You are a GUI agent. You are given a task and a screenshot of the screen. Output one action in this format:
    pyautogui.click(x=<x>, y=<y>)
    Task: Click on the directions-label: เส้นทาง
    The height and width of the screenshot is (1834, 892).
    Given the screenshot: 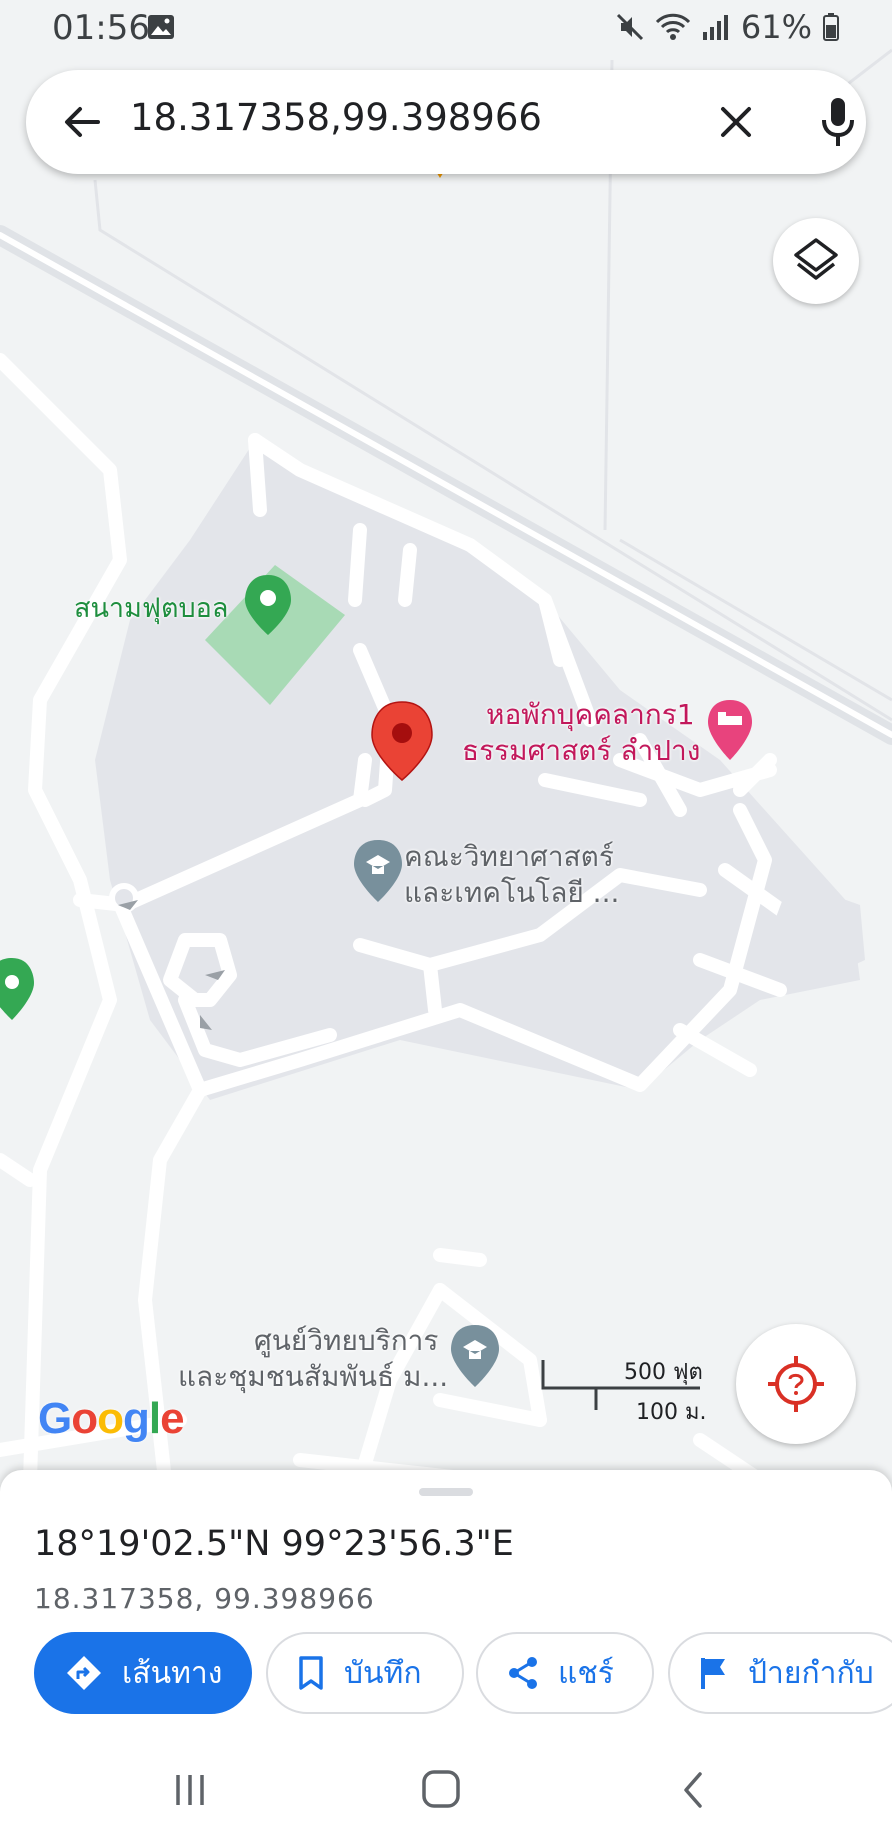 What is the action you would take?
    pyautogui.click(x=172, y=1673)
    